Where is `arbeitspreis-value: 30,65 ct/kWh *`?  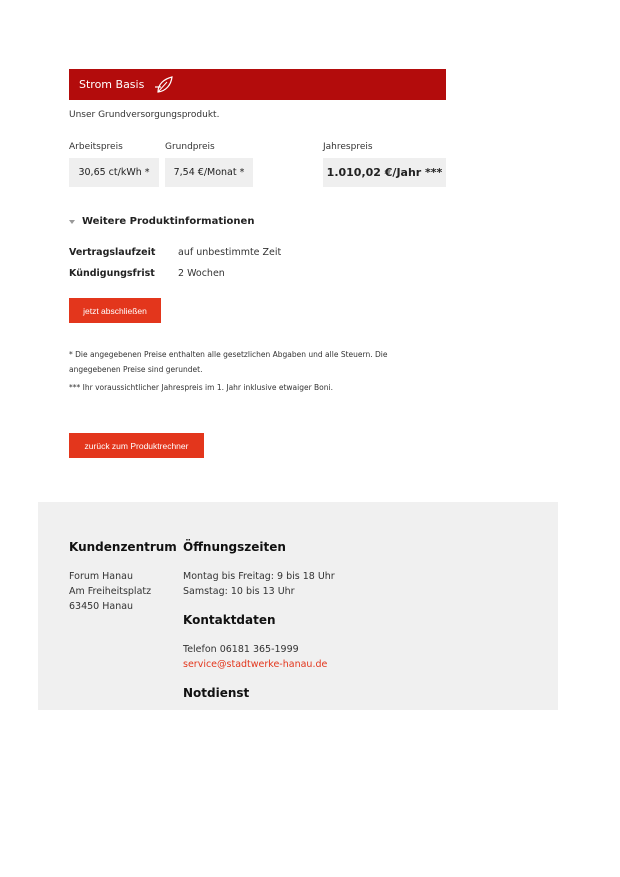 arbeitspreis-value: 30,65 ct/kWh * is located at coordinates (114, 172).